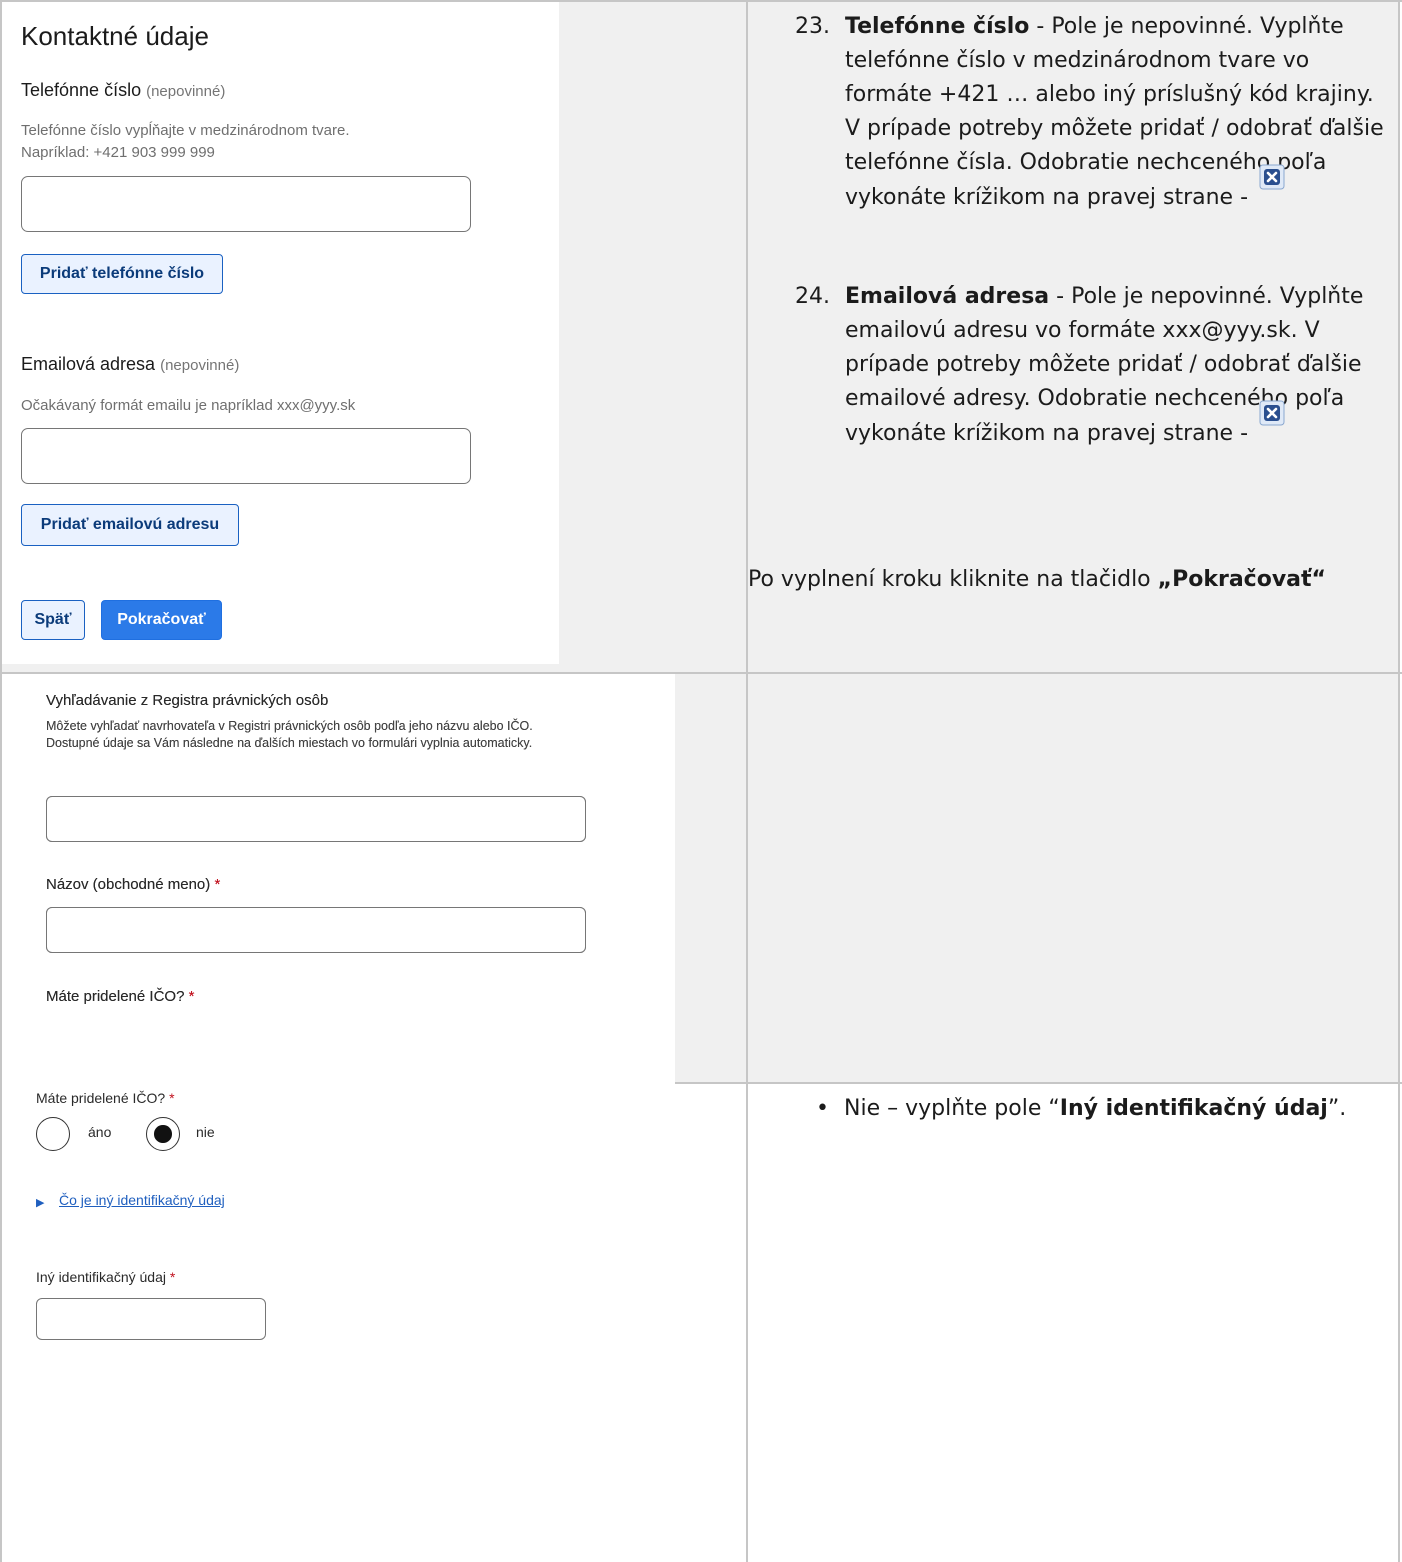 This screenshot has height=1562, width=1402. I want to click on register-search-label: Vyhľadávanie z Registra právnických osôb, so click(187, 700).